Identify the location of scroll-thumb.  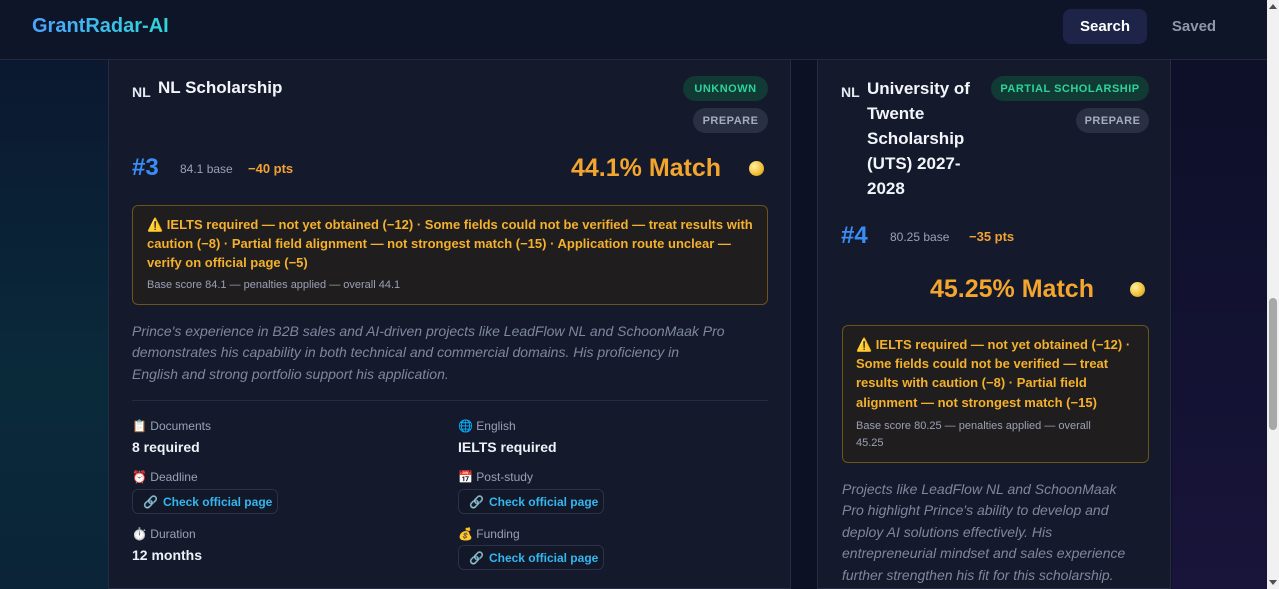
(1273, 364).